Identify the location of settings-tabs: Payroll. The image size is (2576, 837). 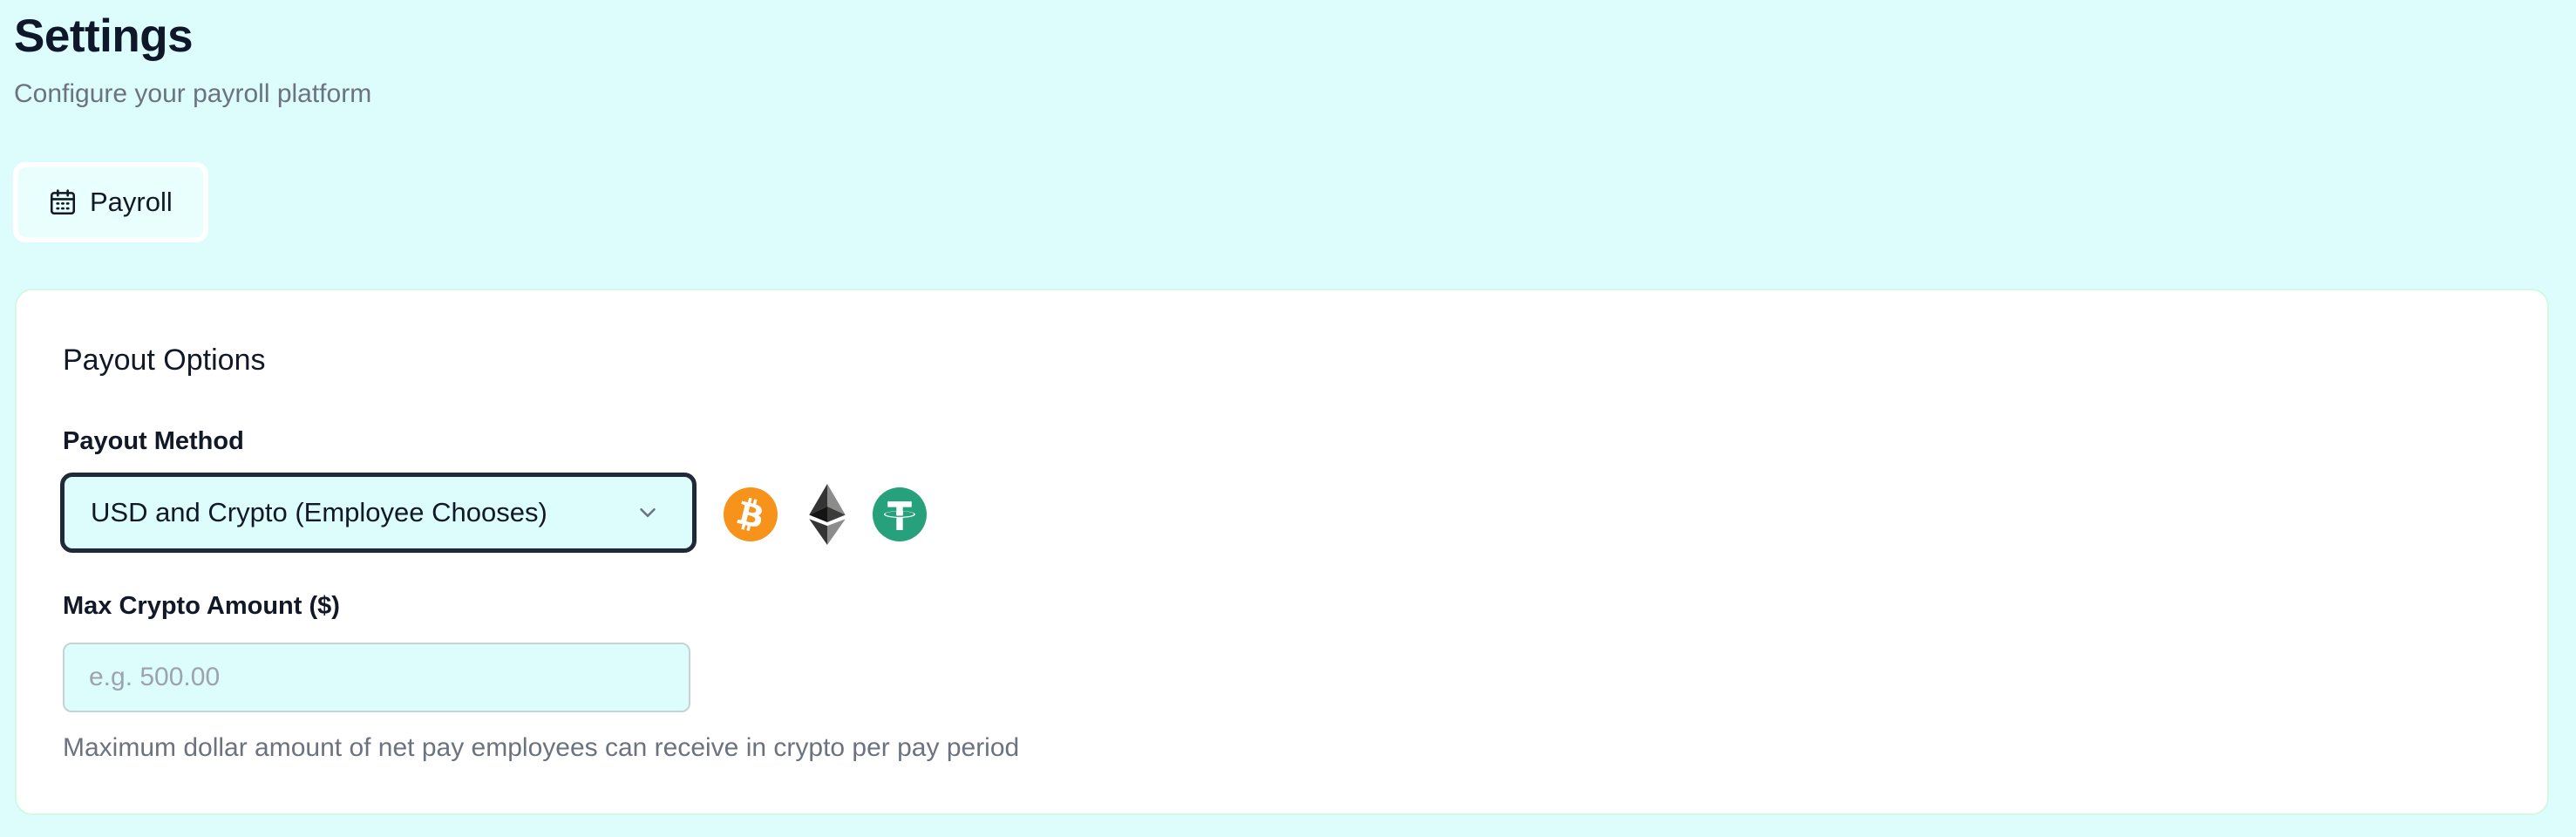
(110, 202).